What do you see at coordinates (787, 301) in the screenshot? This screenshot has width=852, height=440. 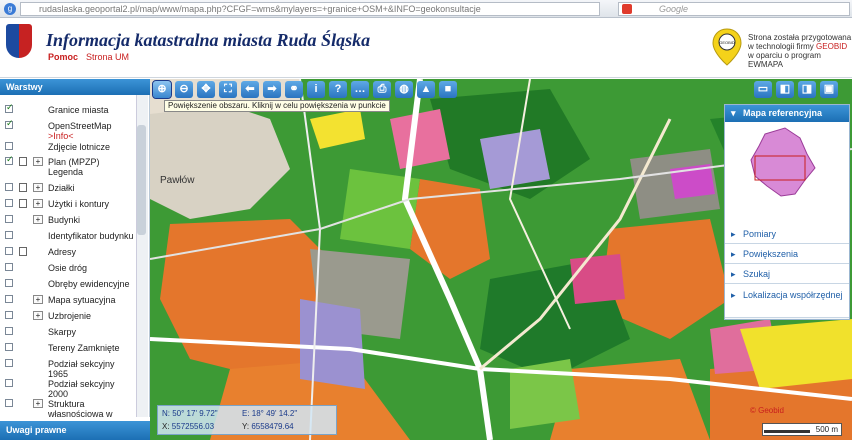 I see `panel-item-lokalizacja: Lokalizacja współrzędnej` at bounding box center [787, 301].